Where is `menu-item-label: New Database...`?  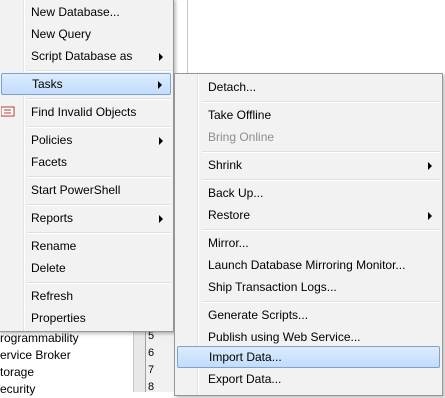
menu-item-label: New Database... is located at coordinates (75, 12).